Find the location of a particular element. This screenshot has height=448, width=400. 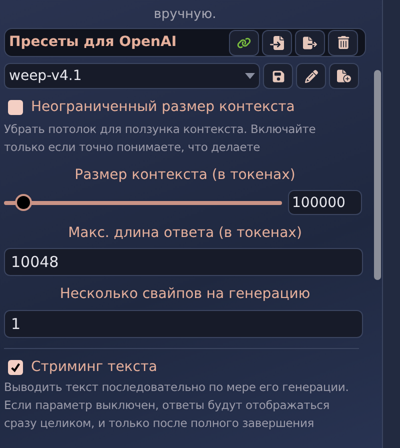

import-button is located at coordinates (277, 43).